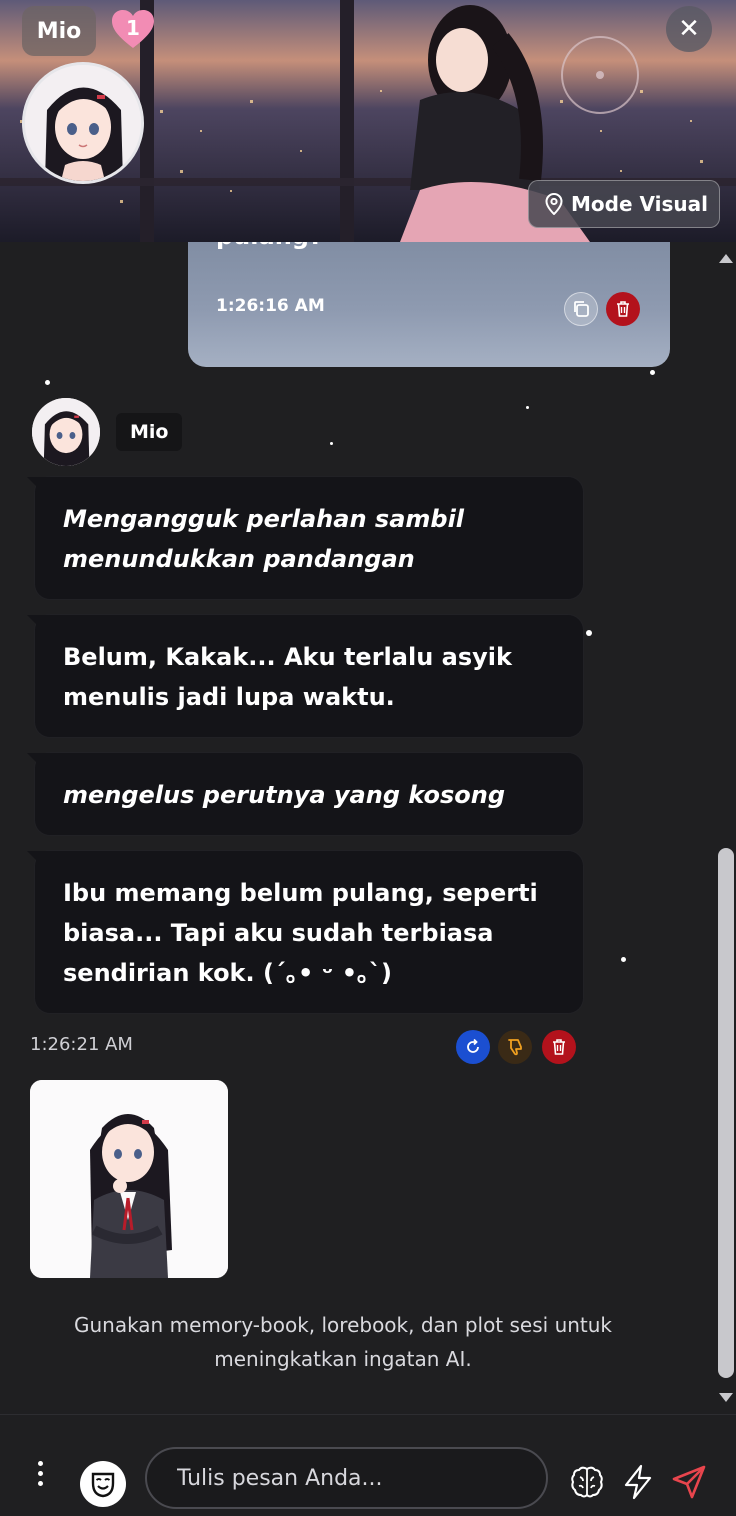  I want to click on character-image, so click(129, 1179).